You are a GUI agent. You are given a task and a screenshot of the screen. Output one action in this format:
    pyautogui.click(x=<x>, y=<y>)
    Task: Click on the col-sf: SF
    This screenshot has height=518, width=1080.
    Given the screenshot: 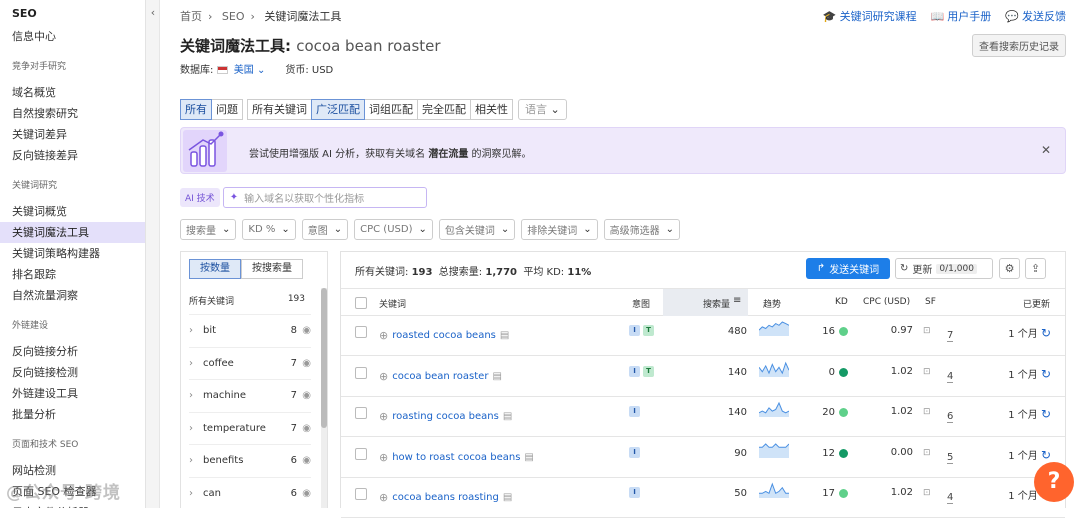 What is the action you would take?
    pyautogui.click(x=930, y=302)
    